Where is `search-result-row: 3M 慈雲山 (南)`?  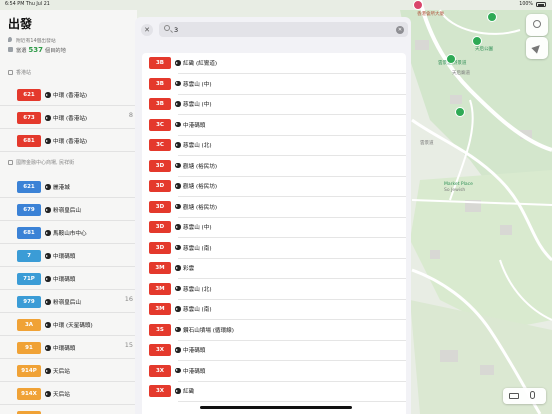 search-result-row: 3M 慈雲山 (南) is located at coordinates (274, 309).